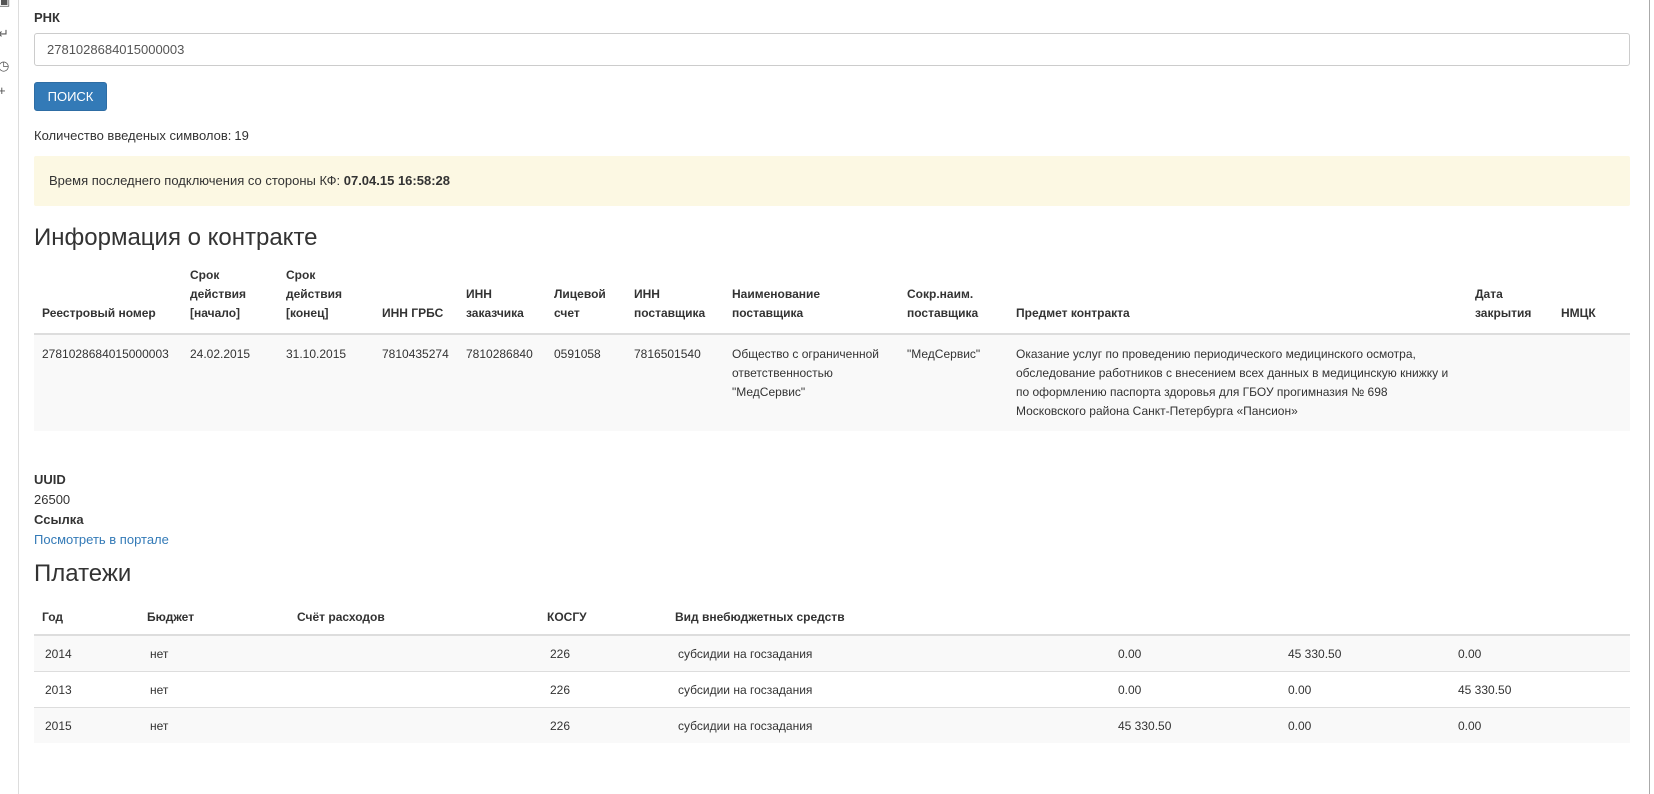 This screenshot has width=1654, height=794. What do you see at coordinates (416, 298) in the screenshot?
I see `contract-col-header: ИНН ГРБС` at bounding box center [416, 298].